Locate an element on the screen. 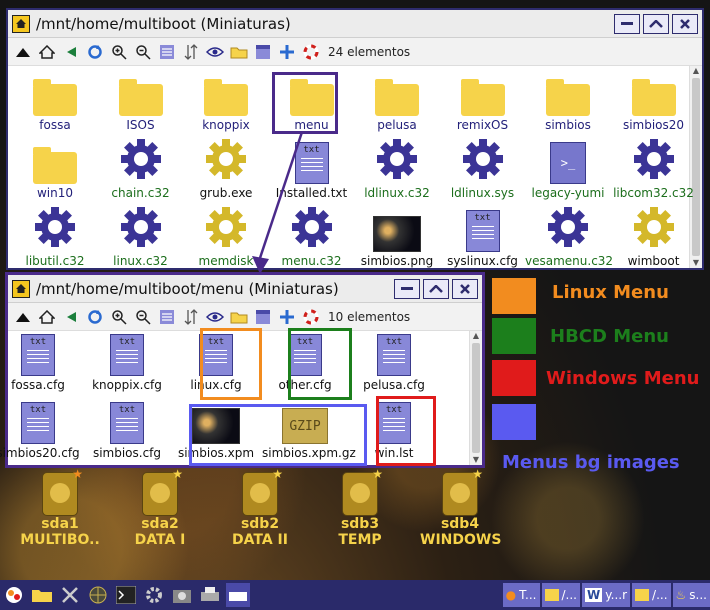 The image size is (710, 610). file-item: fossa is located at coordinates (55, 103).